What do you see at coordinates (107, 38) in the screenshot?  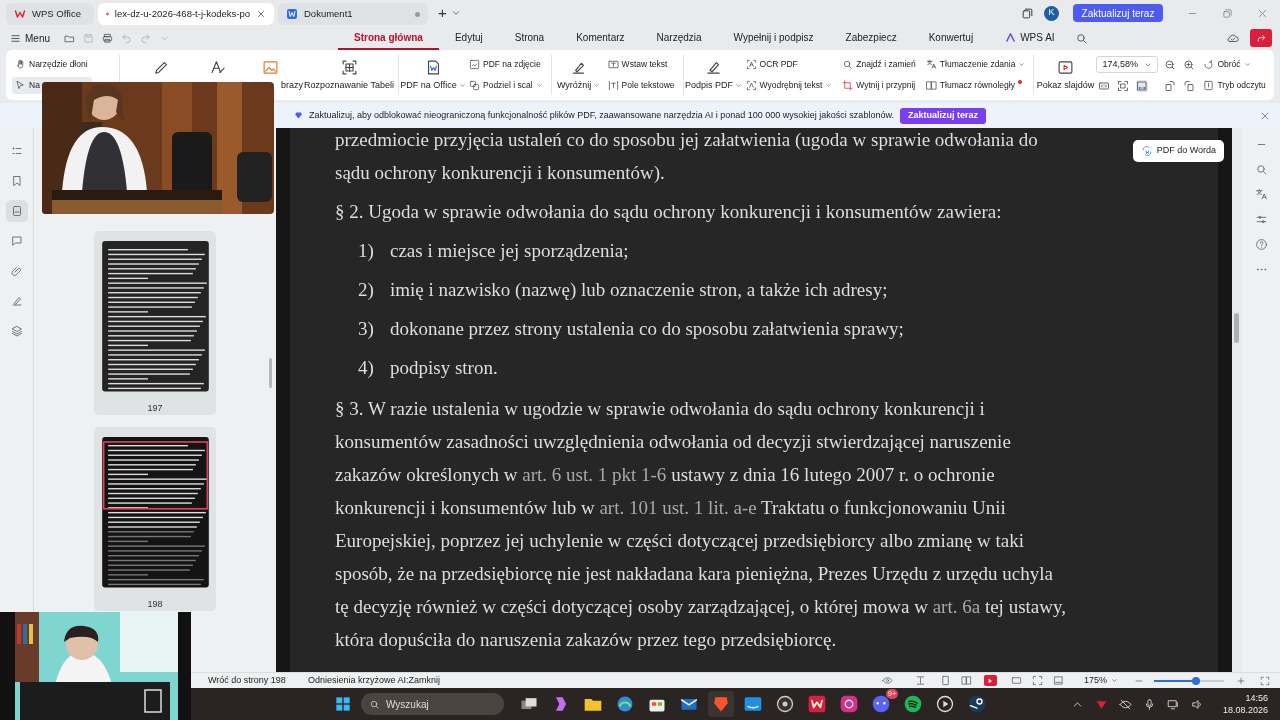 I see `print-icon` at bounding box center [107, 38].